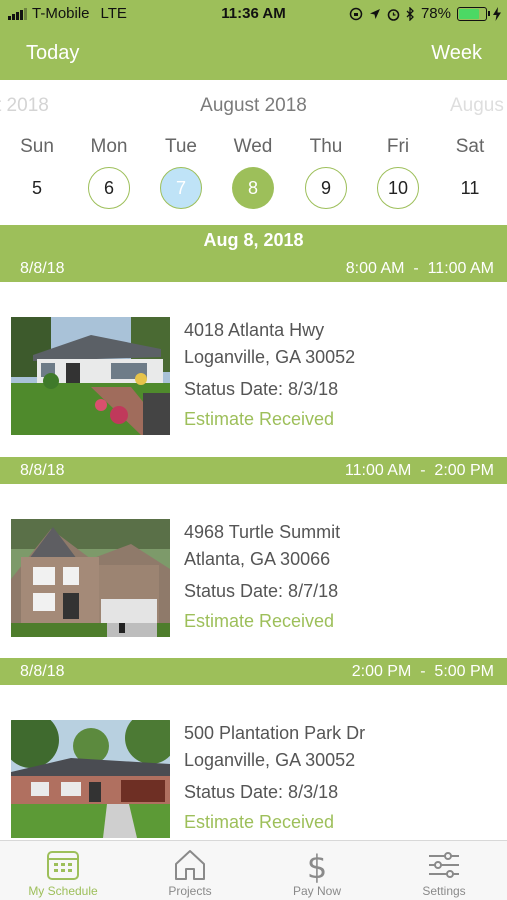 The image size is (507, 900). I want to click on tab-my-schedule: My Schedule, so click(63, 870).